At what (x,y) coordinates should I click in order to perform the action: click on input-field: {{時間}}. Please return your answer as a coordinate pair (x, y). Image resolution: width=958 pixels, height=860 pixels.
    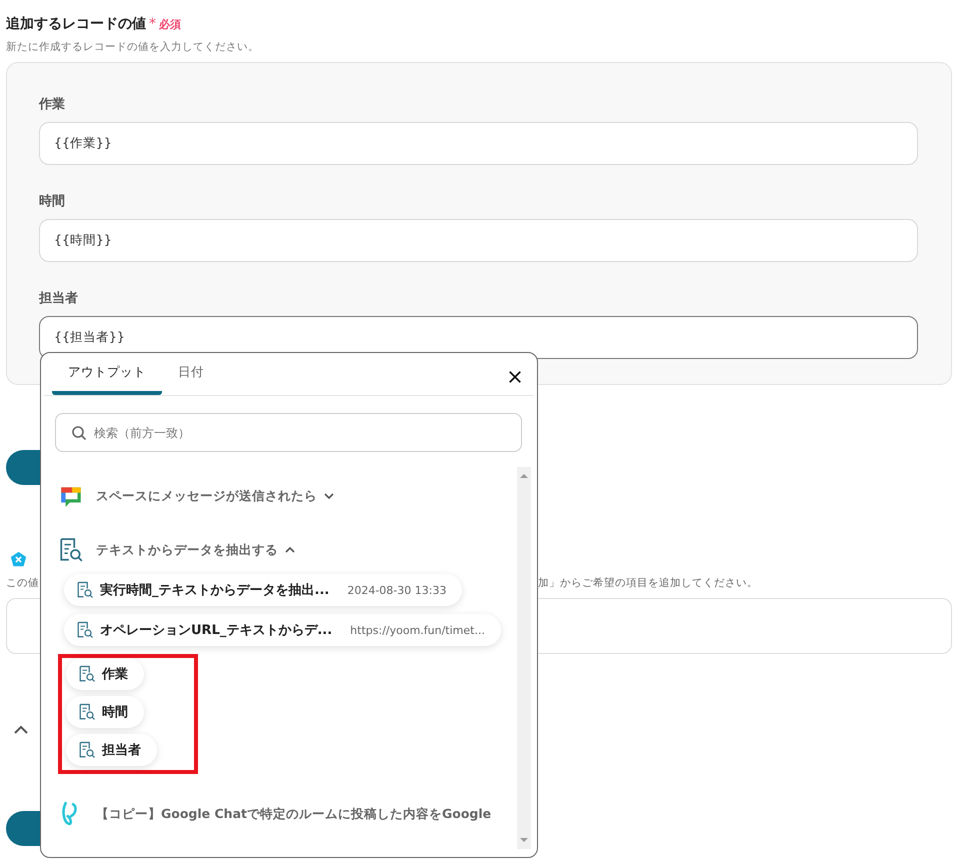
    Looking at the image, I should click on (478, 240).